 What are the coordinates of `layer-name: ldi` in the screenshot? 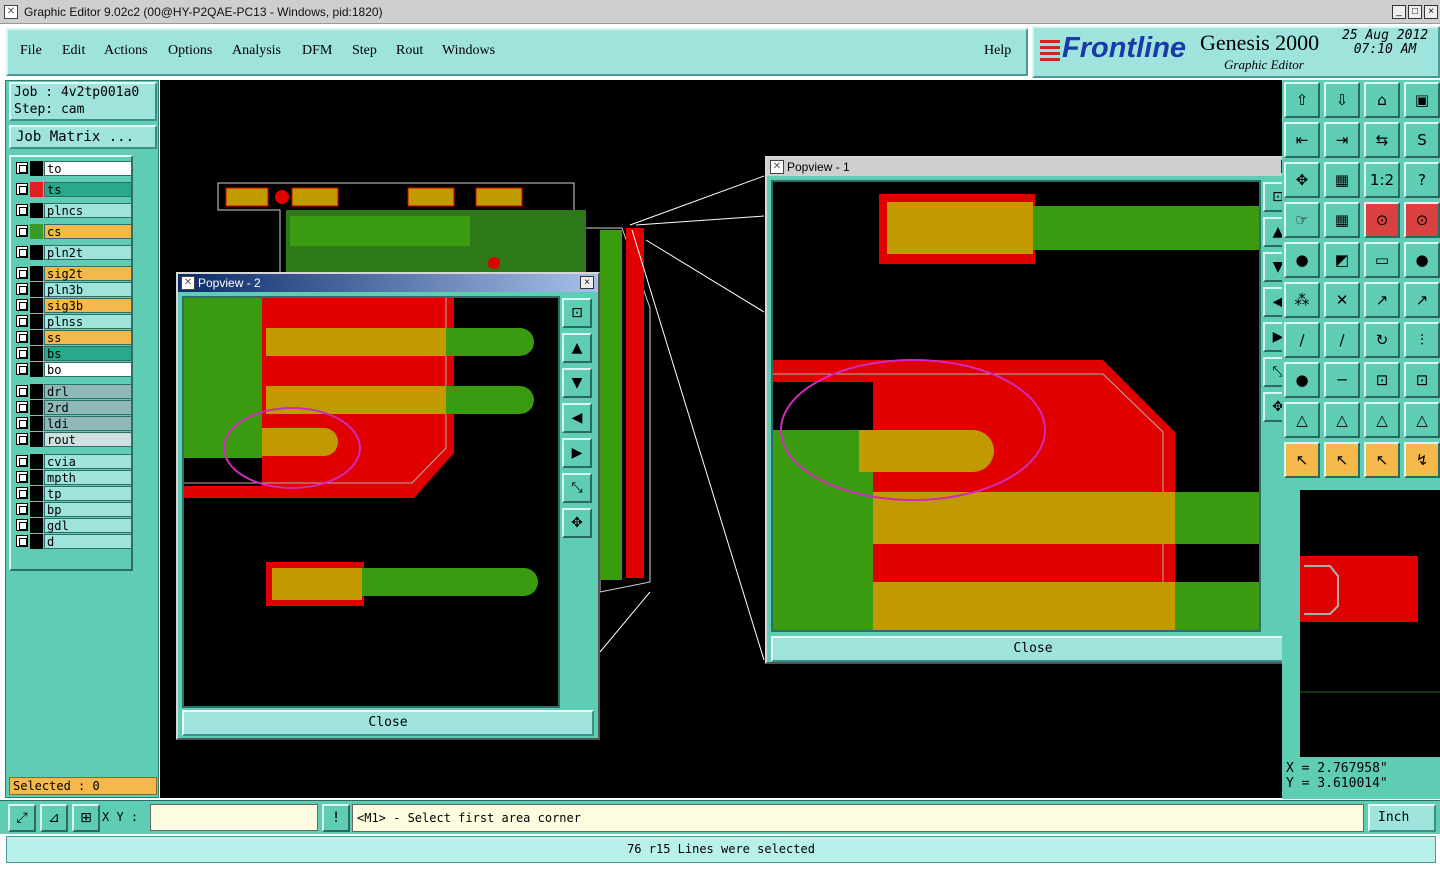 It's located at (88, 423).